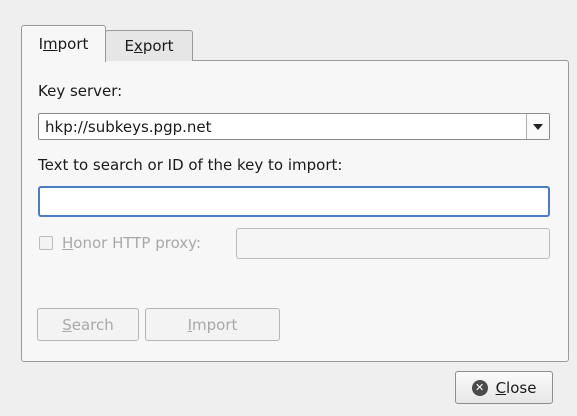  I want to click on honor-proxy-label: Honor HTTP proxy:, so click(132, 243).